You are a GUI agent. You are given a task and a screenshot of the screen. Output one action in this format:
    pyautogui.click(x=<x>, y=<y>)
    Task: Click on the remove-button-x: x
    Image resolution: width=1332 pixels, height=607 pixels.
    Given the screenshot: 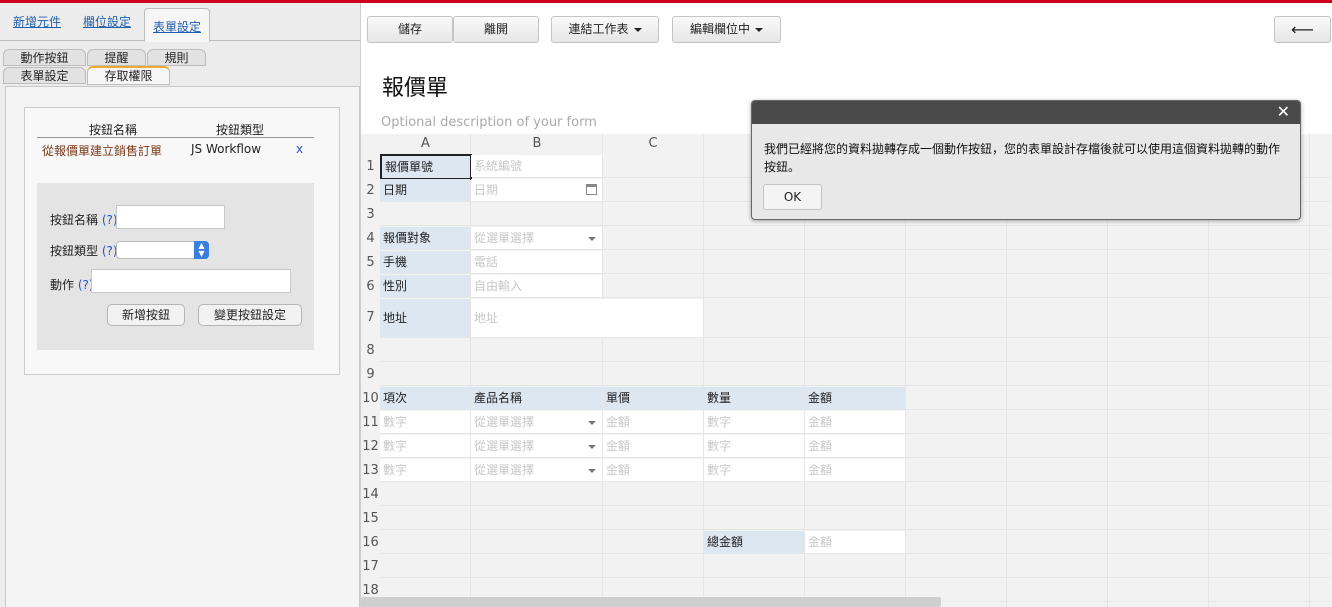 What is the action you would take?
    pyautogui.click(x=299, y=149)
    